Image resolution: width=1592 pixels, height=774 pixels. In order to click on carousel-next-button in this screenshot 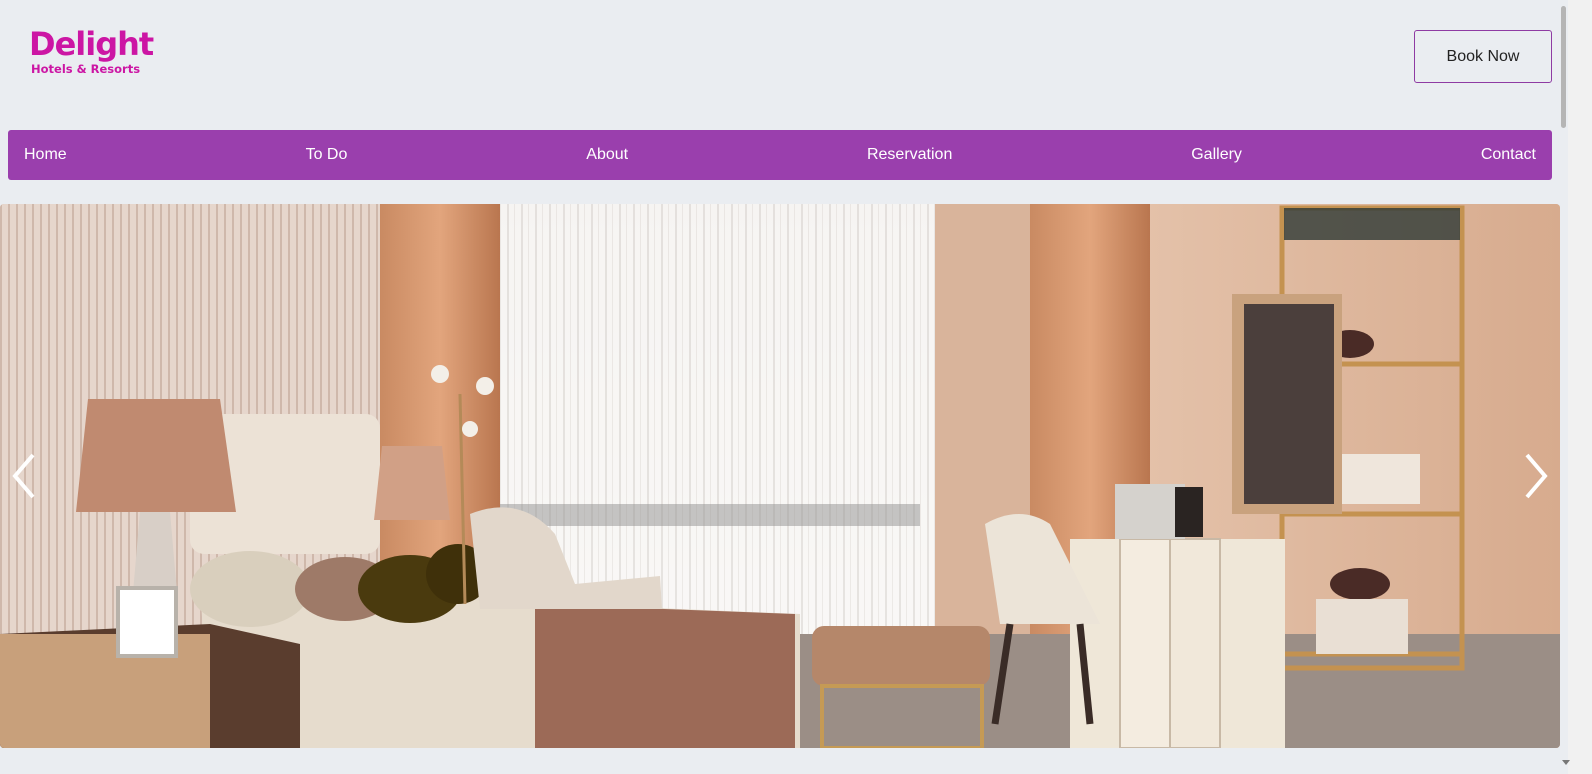, I will do `click(1536, 476)`.